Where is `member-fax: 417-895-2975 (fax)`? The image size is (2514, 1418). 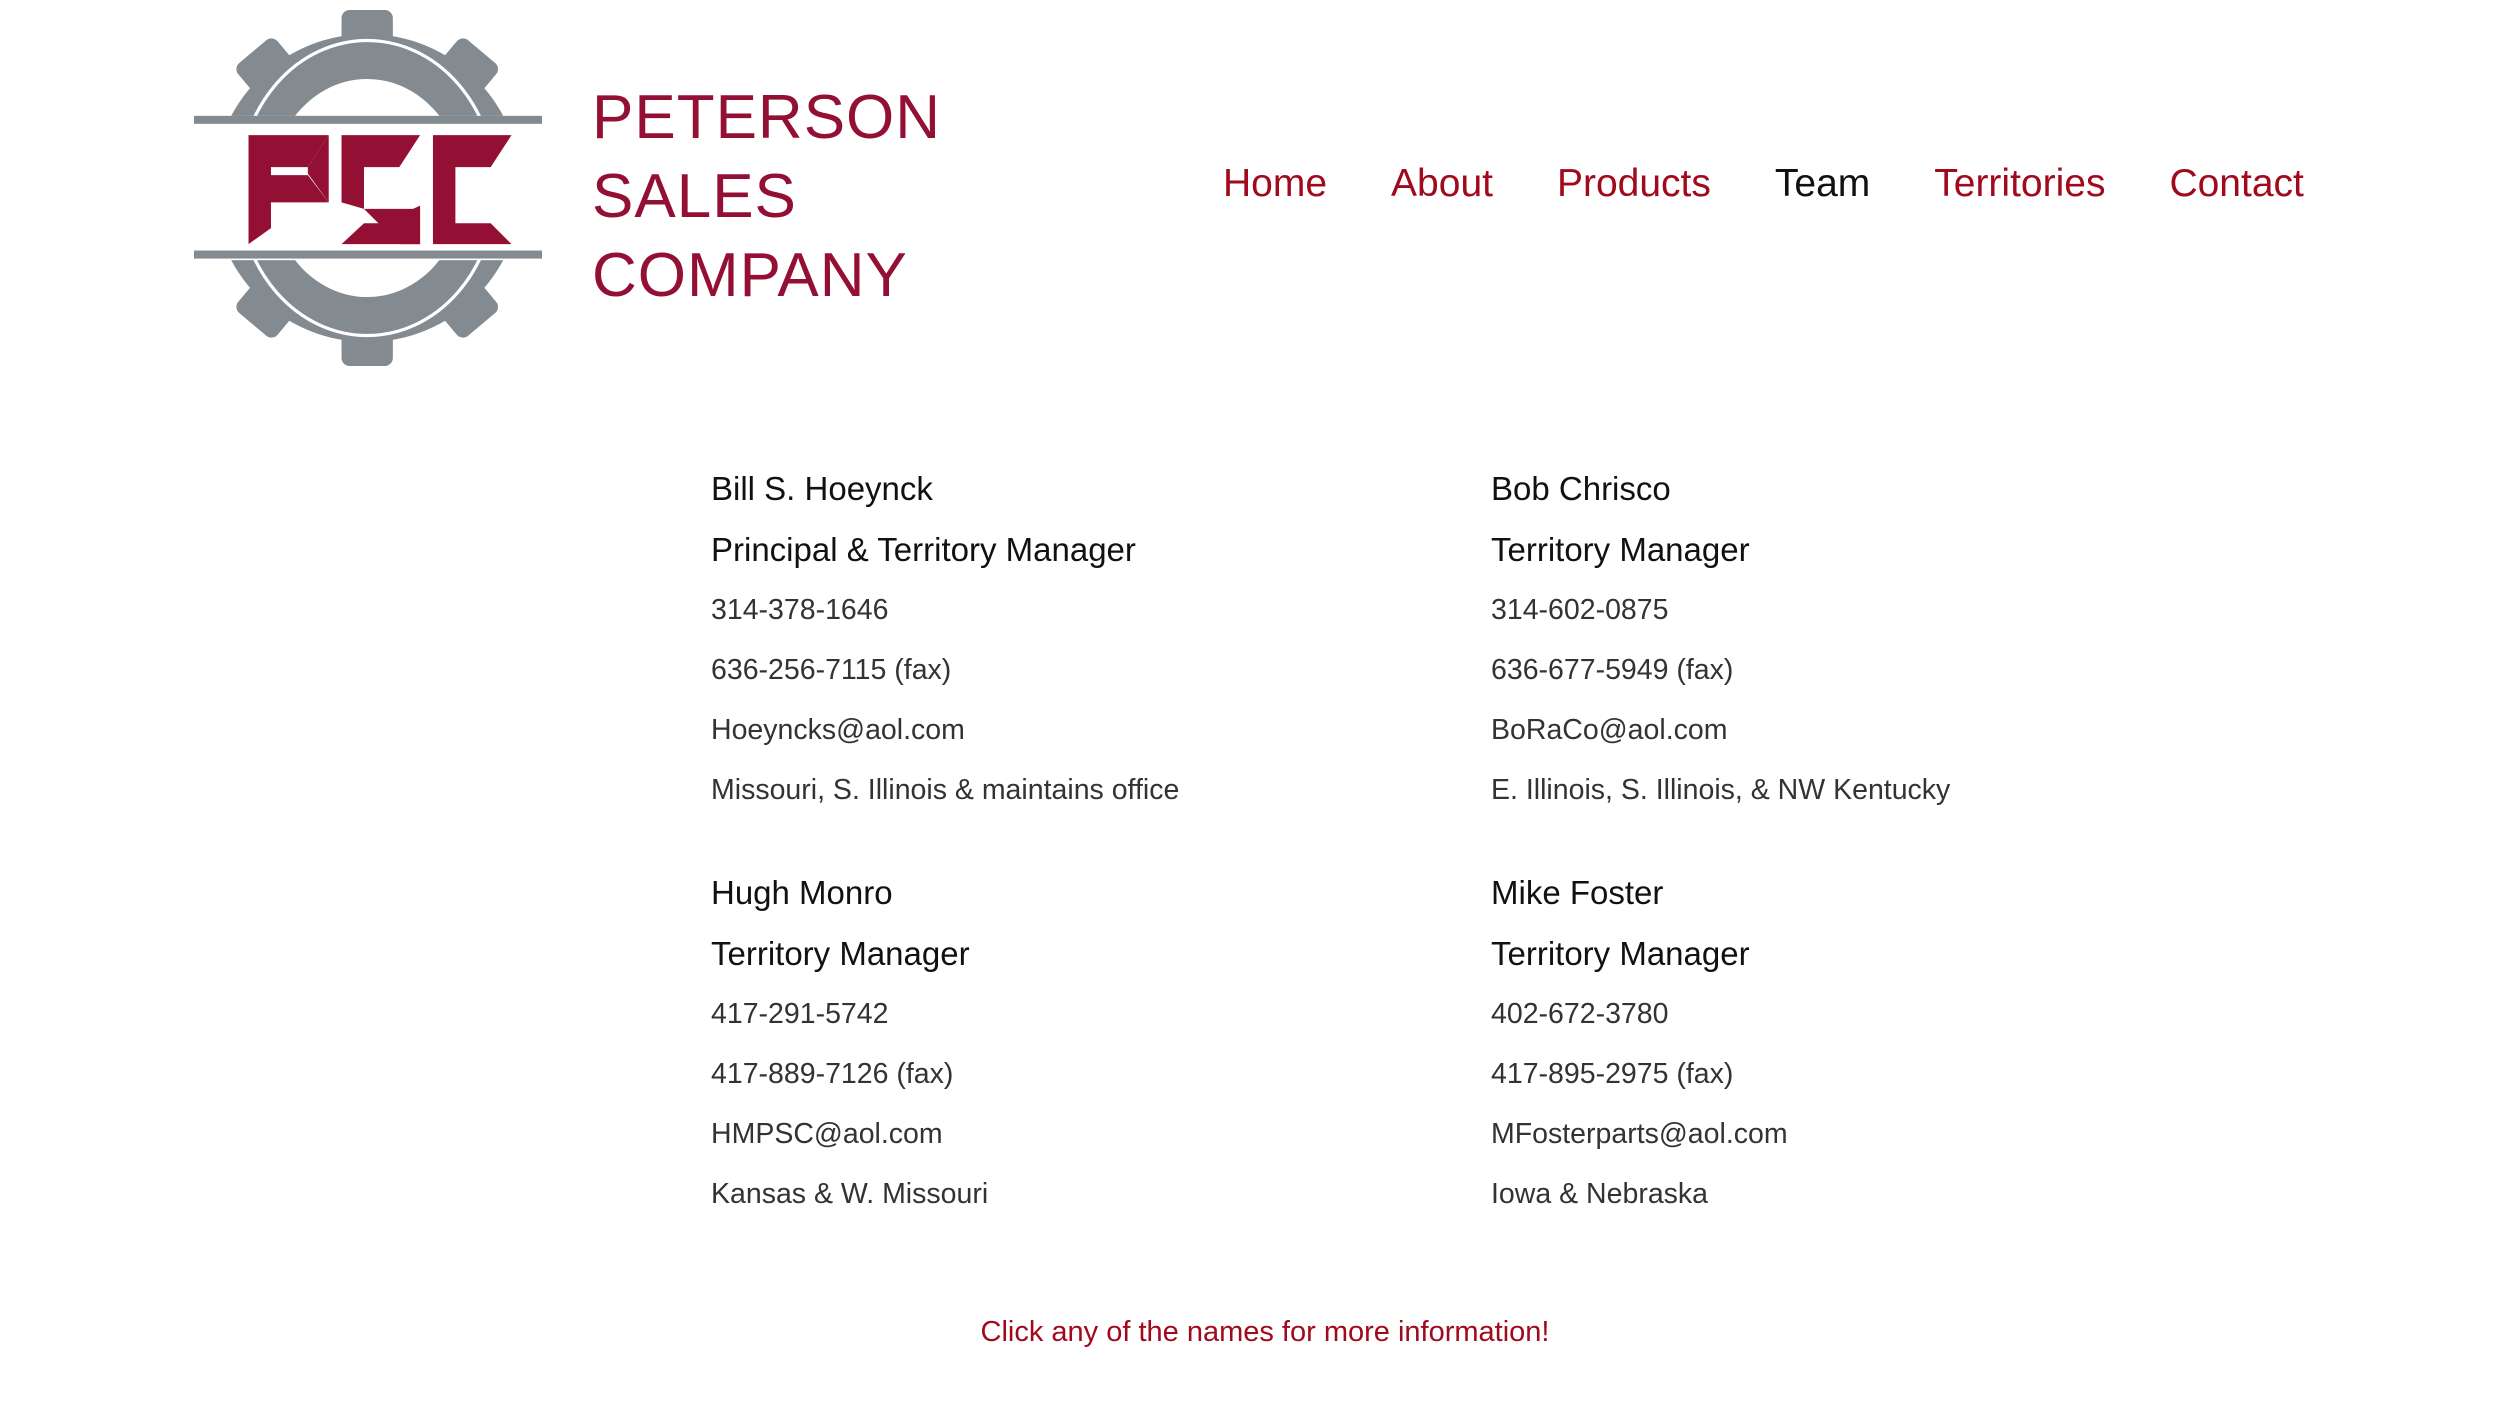
member-fax: 417-895-2975 (fax) is located at coordinates (1612, 1074).